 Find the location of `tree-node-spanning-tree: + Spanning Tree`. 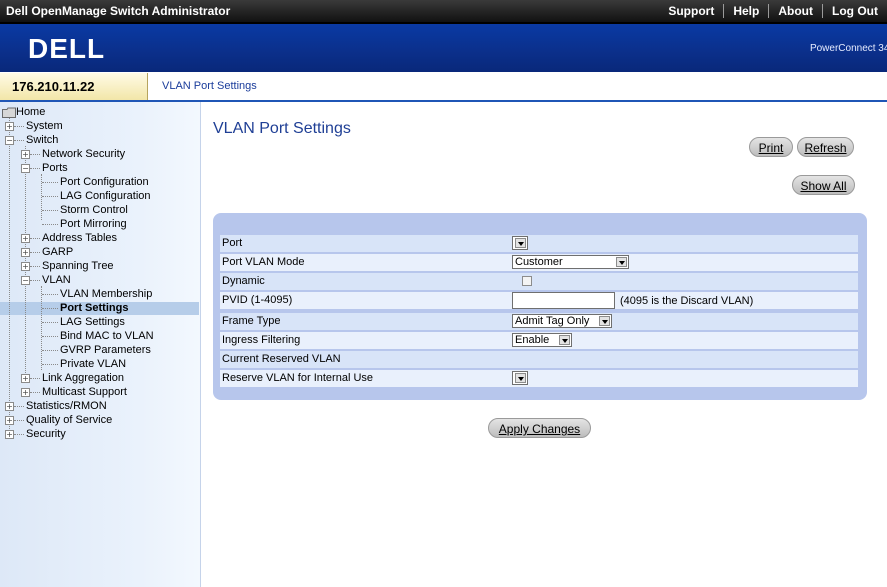

tree-node-spanning-tree: + Spanning Tree is located at coordinates (100, 266).